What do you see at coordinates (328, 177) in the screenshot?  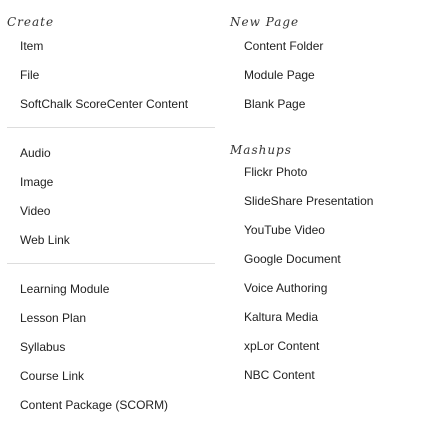 I see `menu-item-flickr-photo: Flickr Photo` at bounding box center [328, 177].